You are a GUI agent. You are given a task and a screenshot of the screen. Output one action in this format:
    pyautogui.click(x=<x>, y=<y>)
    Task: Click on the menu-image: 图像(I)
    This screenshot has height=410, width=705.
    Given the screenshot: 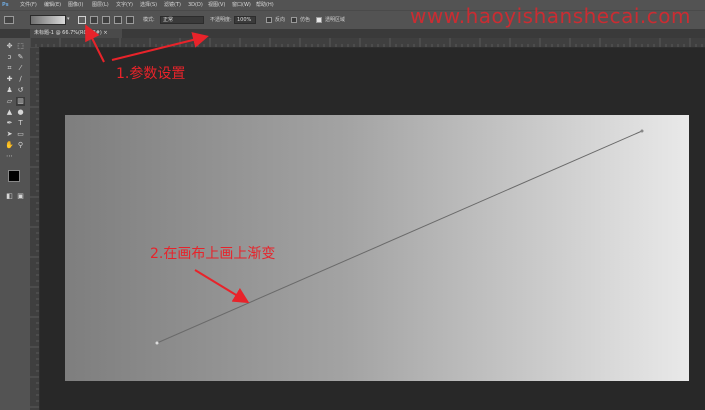 What is the action you would take?
    pyautogui.click(x=75, y=5)
    